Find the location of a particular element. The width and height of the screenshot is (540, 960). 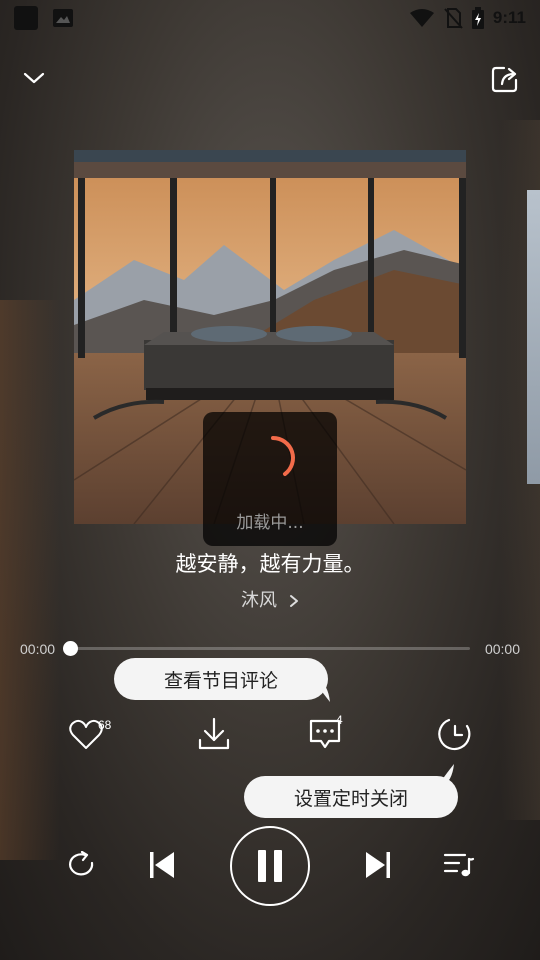

sleep-timer-button is located at coordinates (455, 734).